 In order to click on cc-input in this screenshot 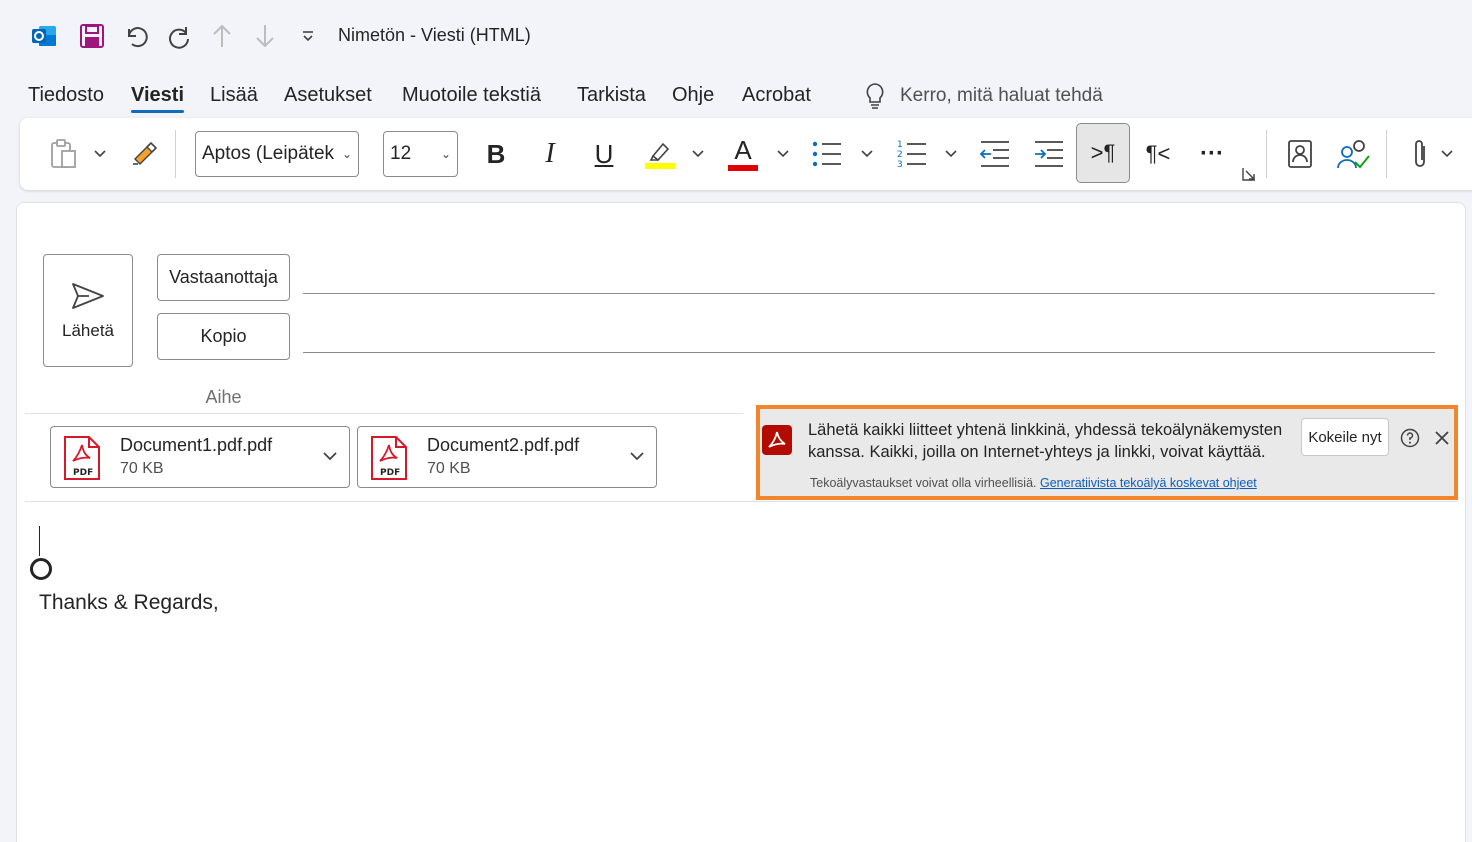, I will do `click(869, 352)`.